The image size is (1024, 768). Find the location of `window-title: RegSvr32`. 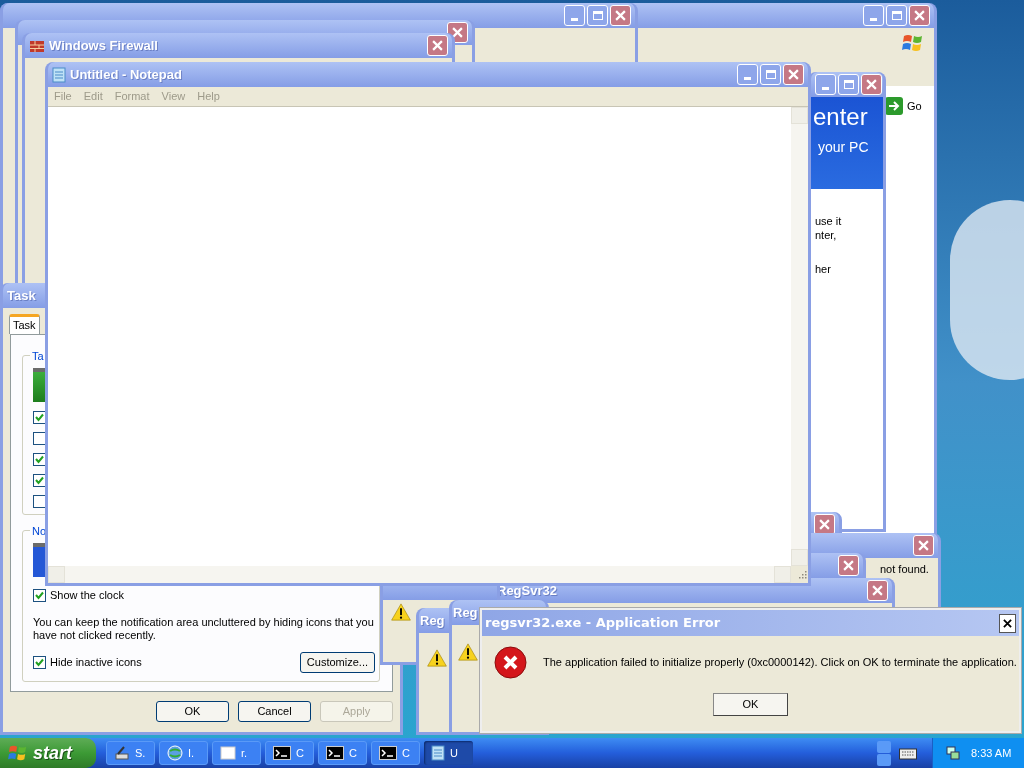

window-title: RegSvr32 is located at coordinates (527, 591).